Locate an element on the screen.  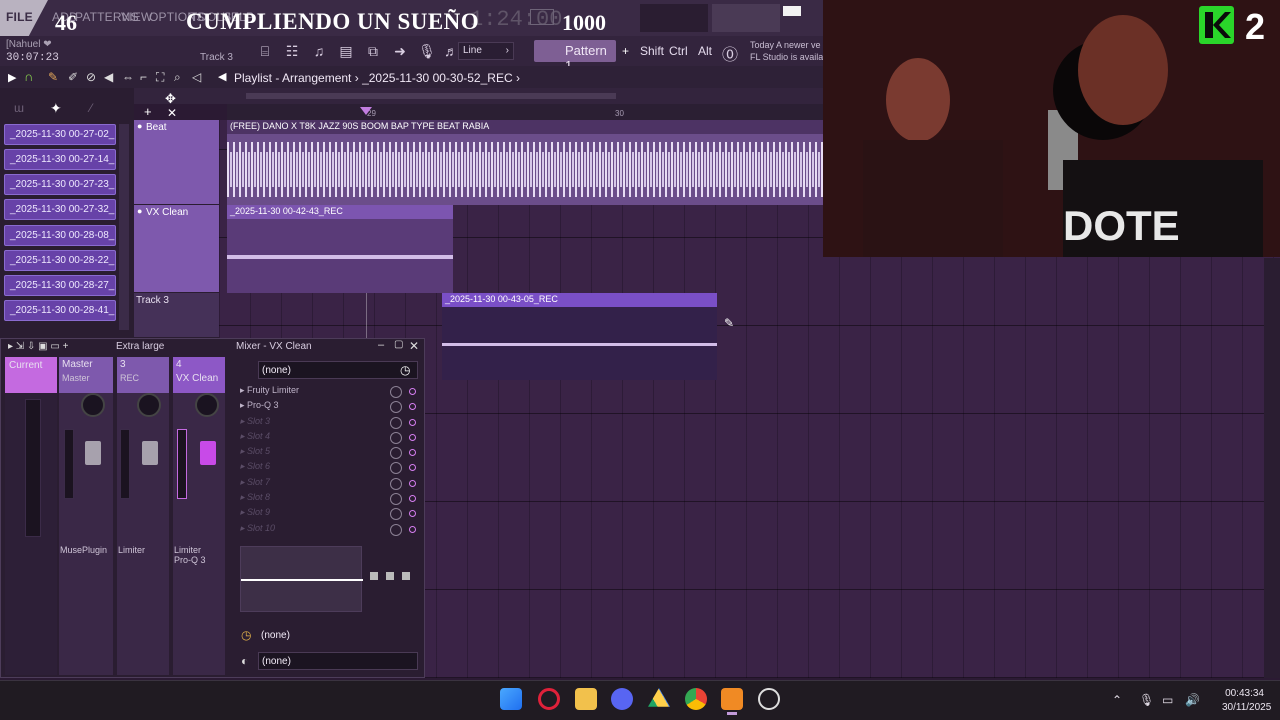
slip-icon: ⇔ is located at coordinates (128, 77).